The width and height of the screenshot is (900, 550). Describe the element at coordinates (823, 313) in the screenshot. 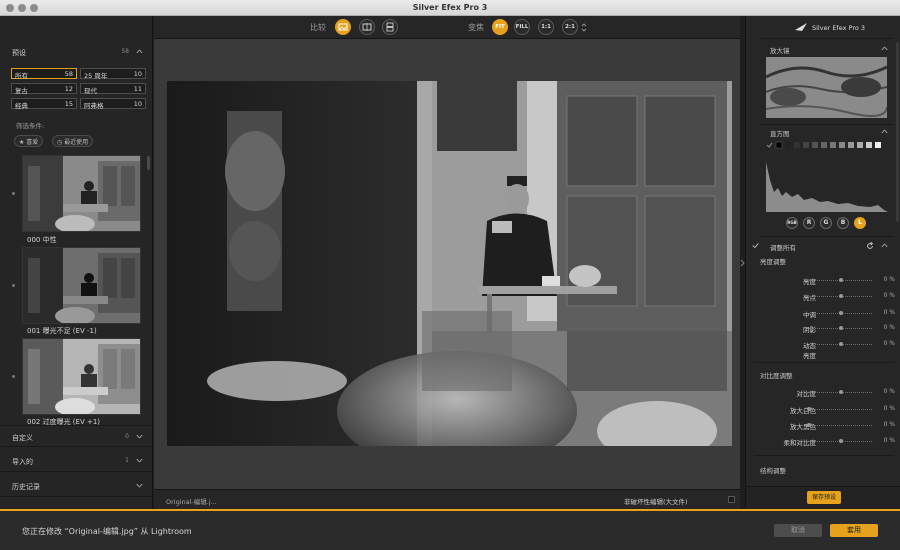

I see `slider-midtones: 中调 0 %` at that location.